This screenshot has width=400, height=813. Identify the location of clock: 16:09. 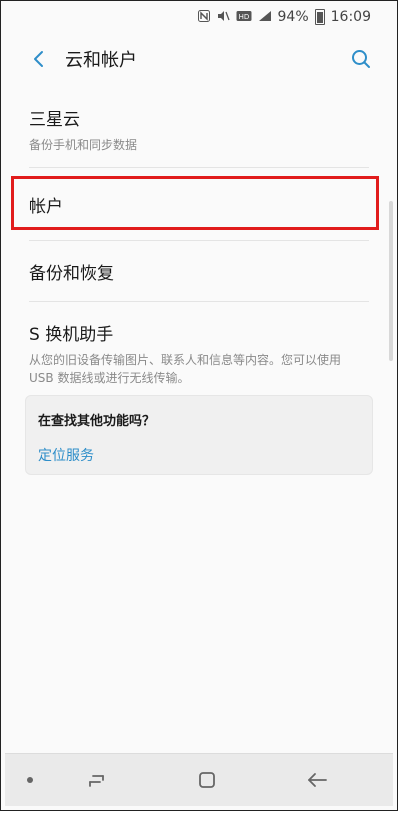
(350, 17).